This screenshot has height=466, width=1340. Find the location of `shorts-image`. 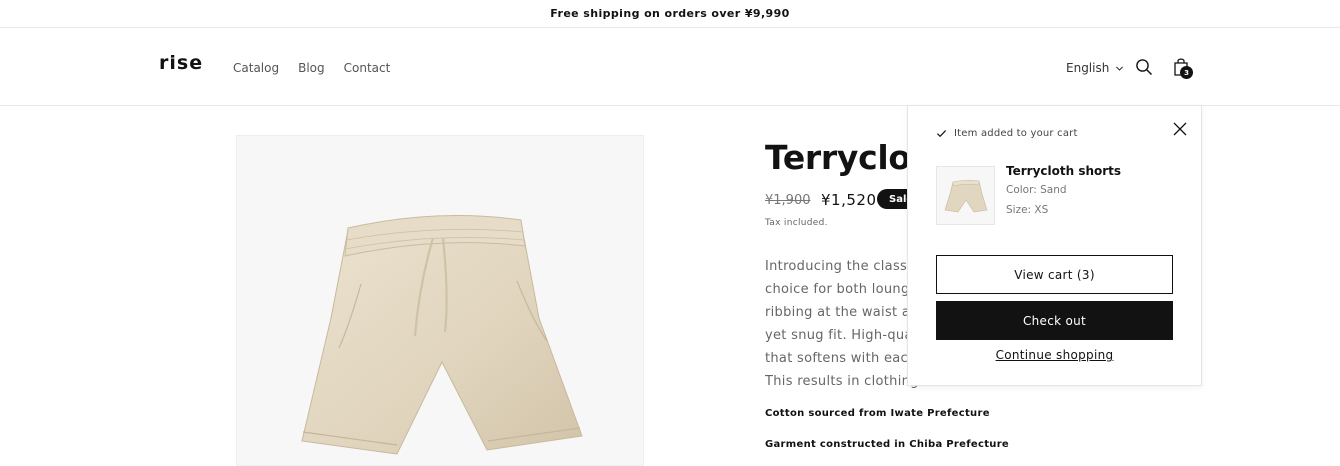

shorts-image is located at coordinates (442, 335).